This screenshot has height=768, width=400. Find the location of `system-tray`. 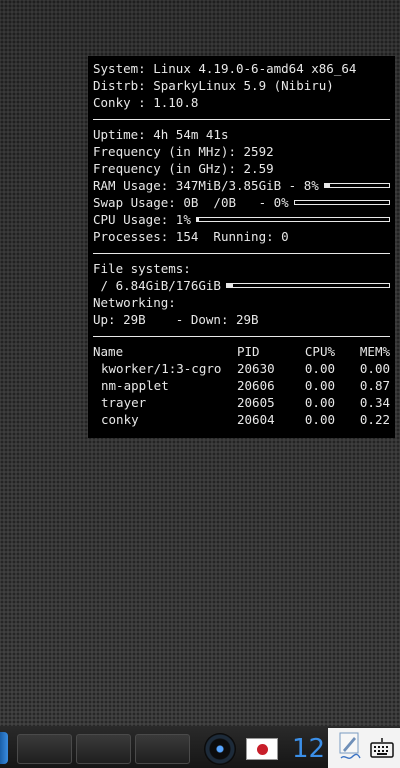

system-tray is located at coordinates (364, 748).